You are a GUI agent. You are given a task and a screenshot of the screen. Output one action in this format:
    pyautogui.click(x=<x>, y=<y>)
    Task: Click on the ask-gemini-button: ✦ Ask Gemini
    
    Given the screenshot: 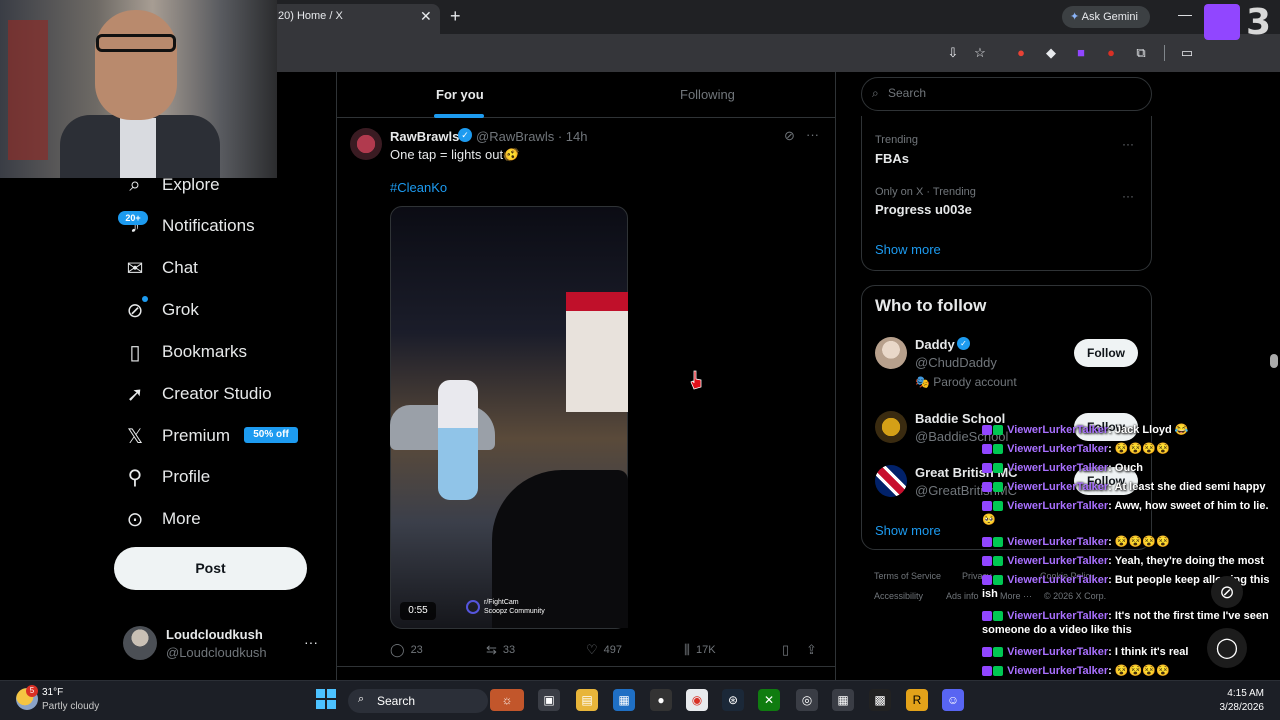 What is the action you would take?
    pyautogui.click(x=1106, y=17)
    